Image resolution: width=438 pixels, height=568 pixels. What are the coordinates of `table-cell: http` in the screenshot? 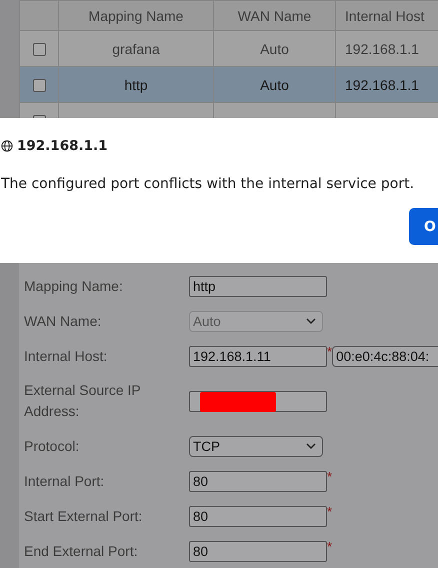 It's located at (136, 84).